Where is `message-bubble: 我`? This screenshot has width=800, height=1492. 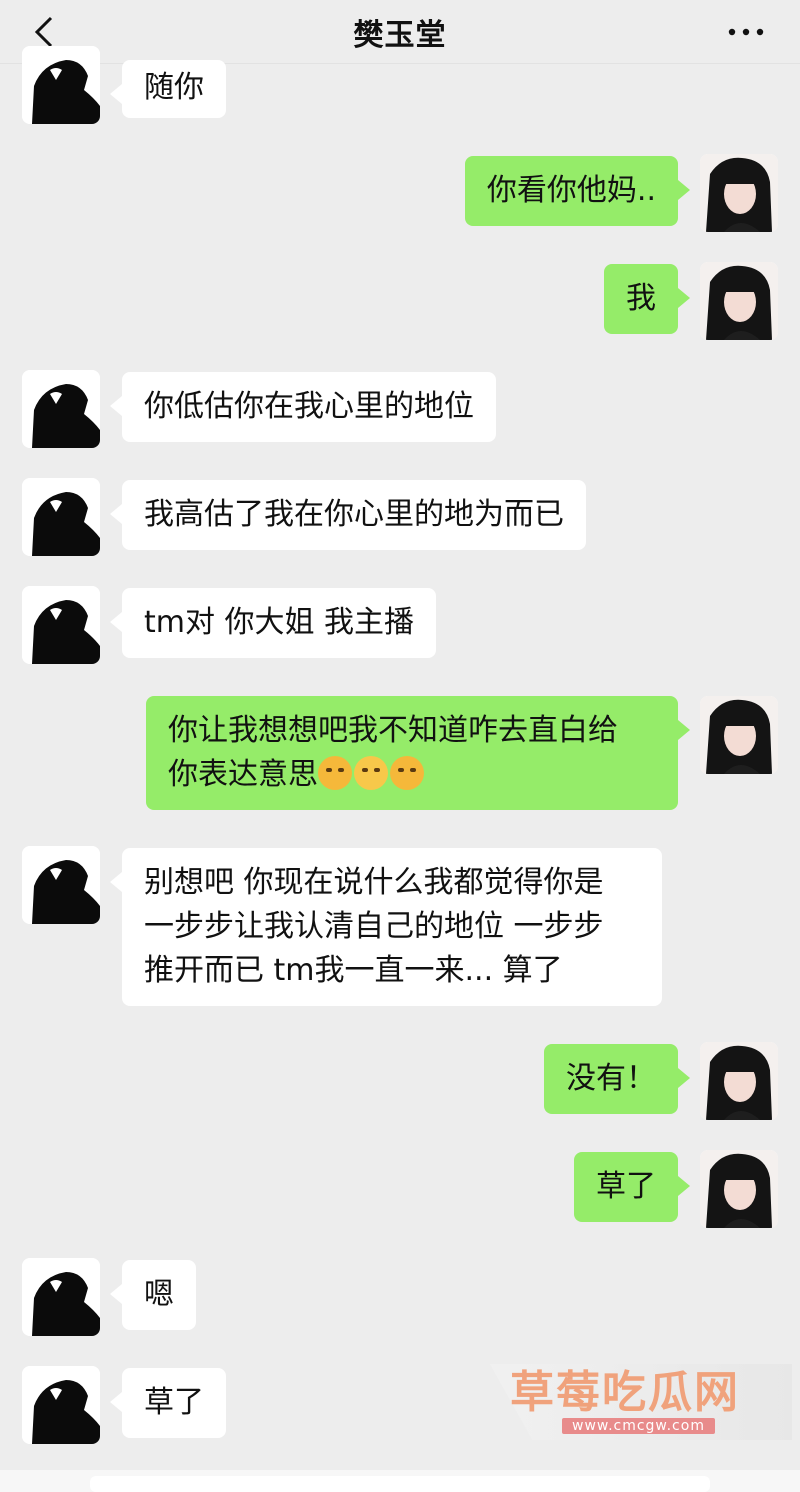
message-bubble: 我 is located at coordinates (647, 299).